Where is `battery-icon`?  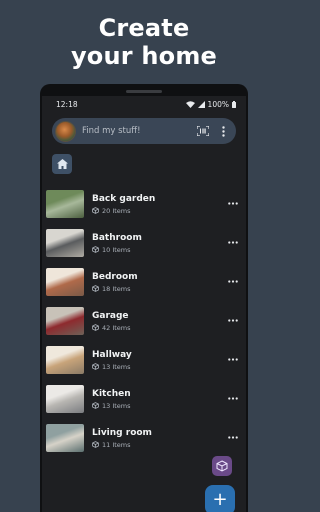 battery-icon is located at coordinates (234, 104).